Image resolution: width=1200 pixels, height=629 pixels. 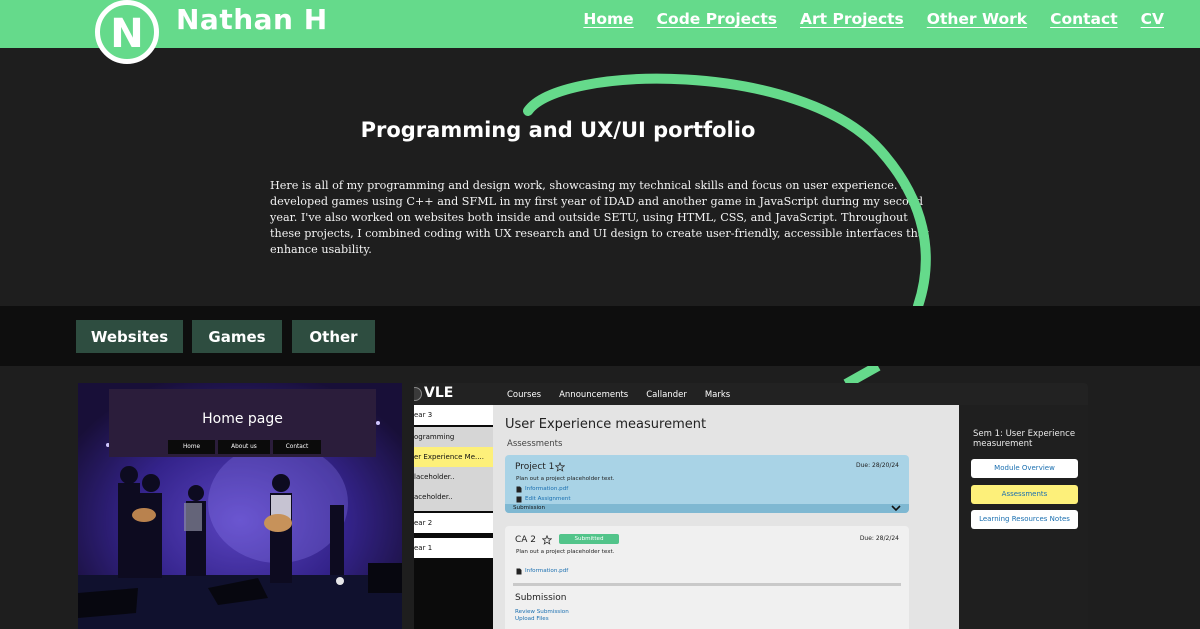 What do you see at coordinates (439, 393) in the screenshot?
I see `vle-logo: VLE` at bounding box center [439, 393].